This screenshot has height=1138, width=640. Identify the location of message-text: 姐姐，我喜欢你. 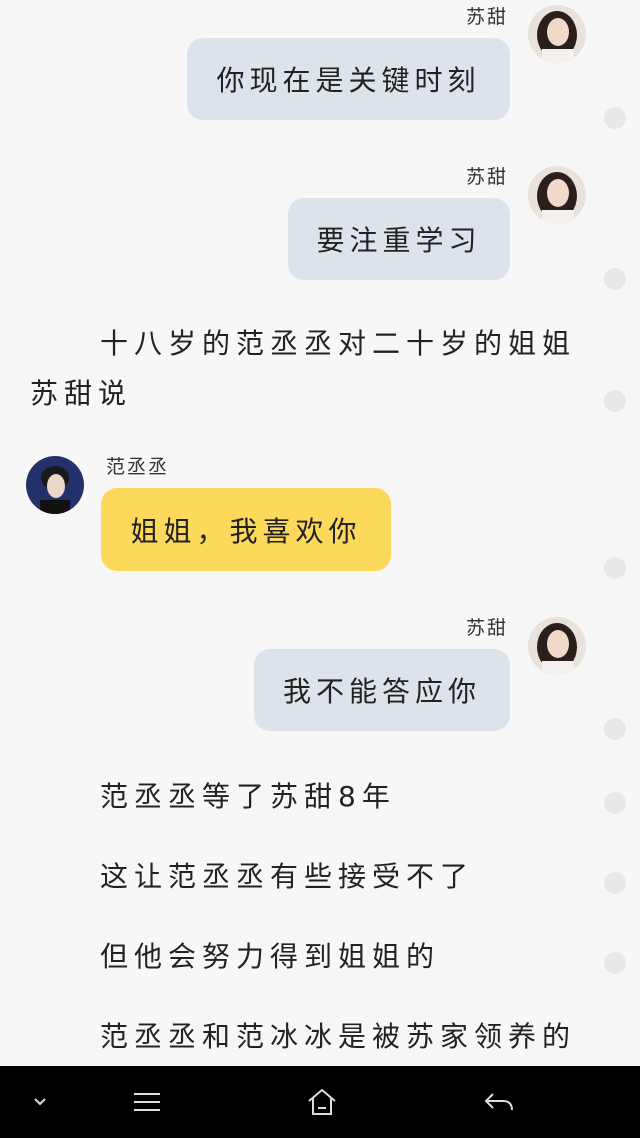
(246, 531).